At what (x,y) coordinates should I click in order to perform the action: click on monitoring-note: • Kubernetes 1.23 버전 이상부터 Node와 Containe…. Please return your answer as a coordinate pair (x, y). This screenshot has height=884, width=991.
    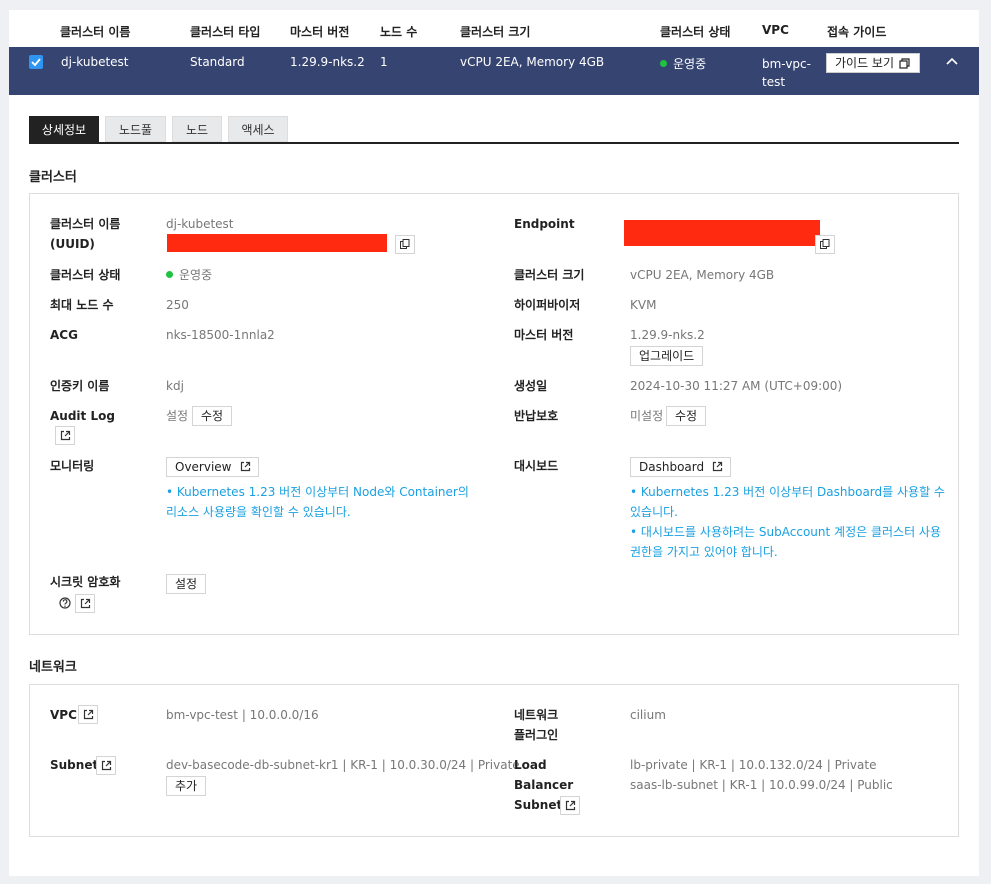
    Looking at the image, I should click on (317, 502).